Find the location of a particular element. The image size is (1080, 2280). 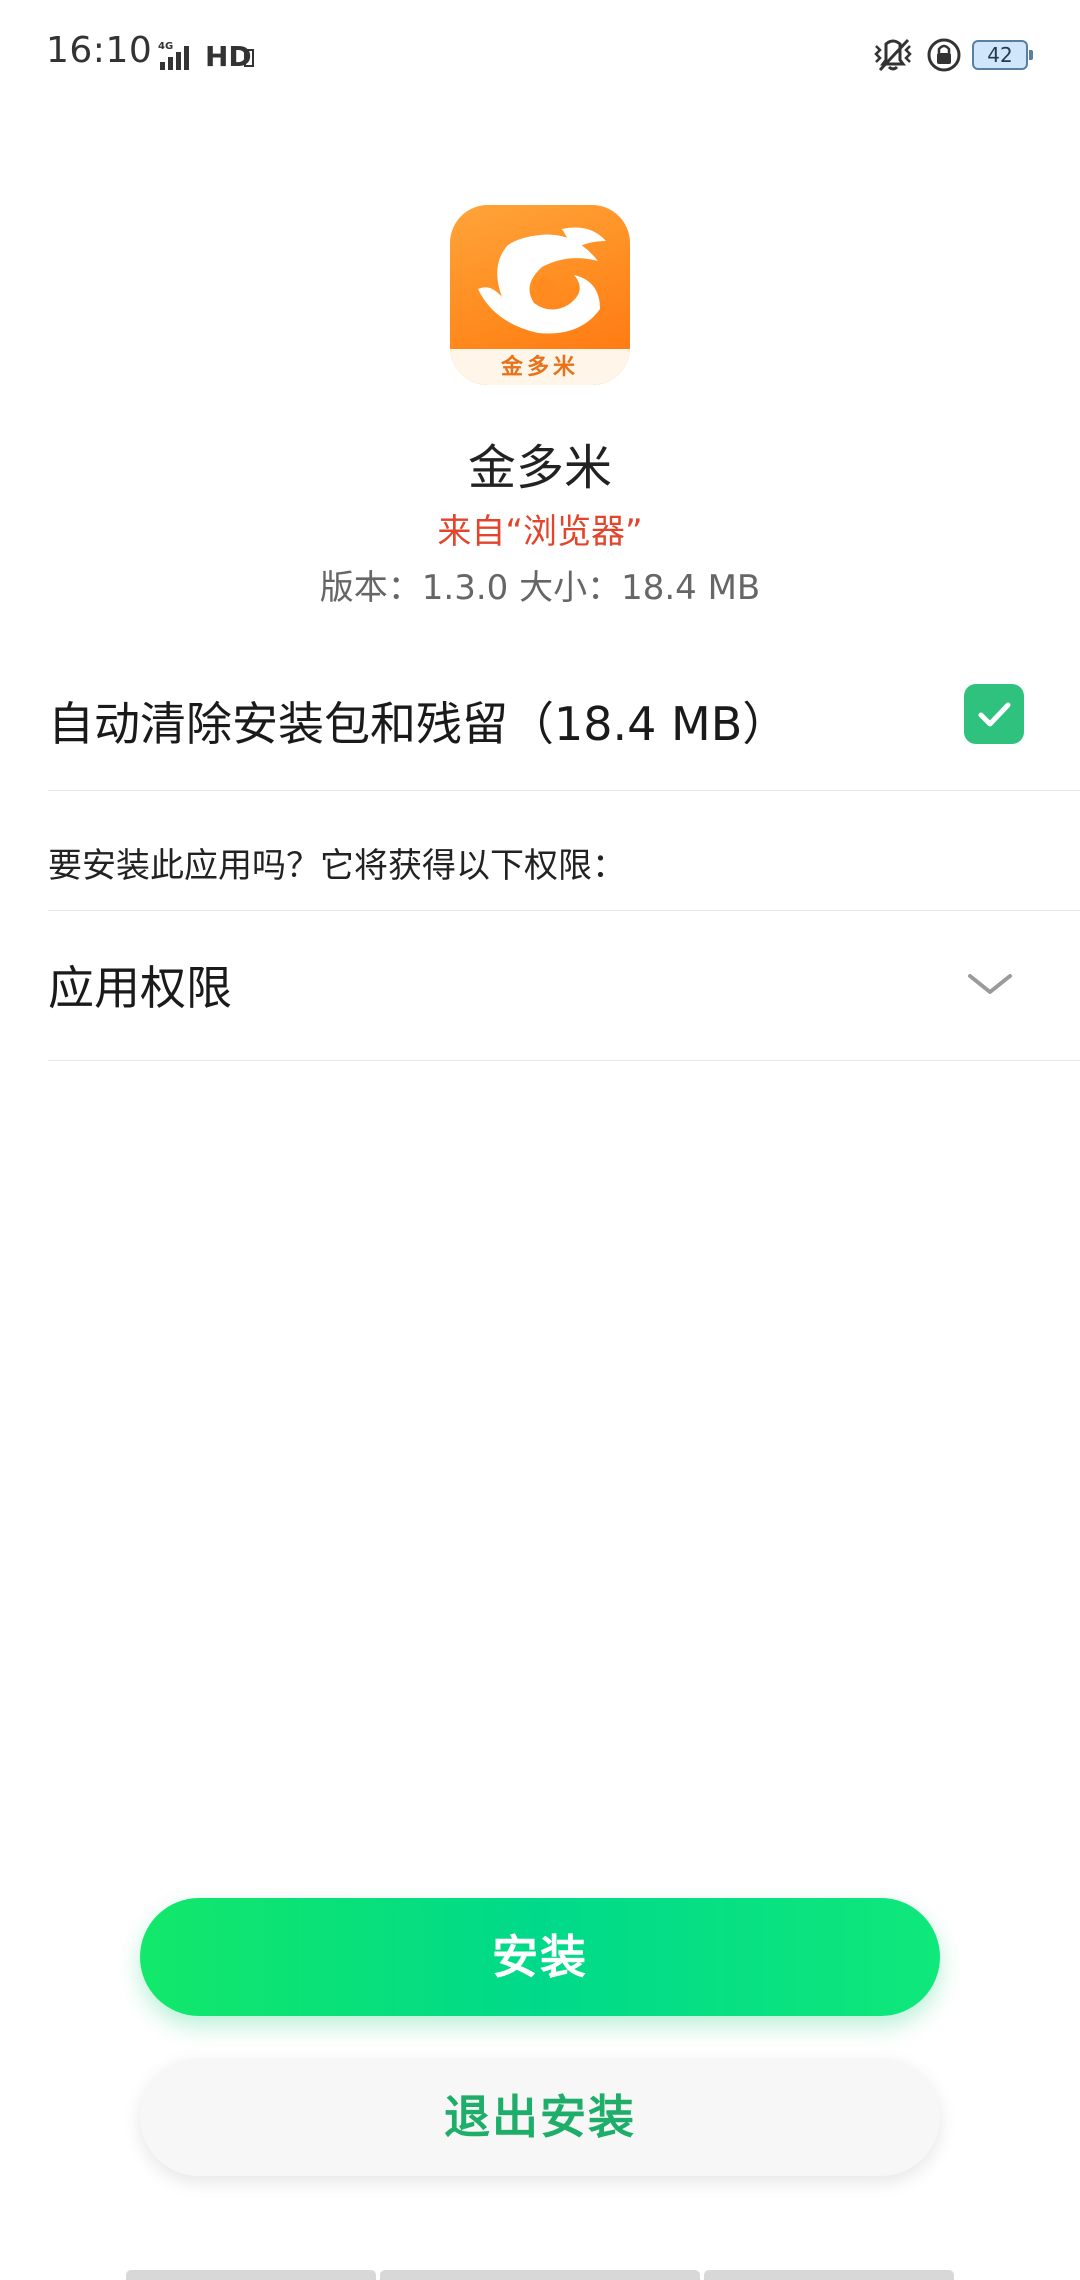

battery-level: 42 is located at coordinates (1000, 55).